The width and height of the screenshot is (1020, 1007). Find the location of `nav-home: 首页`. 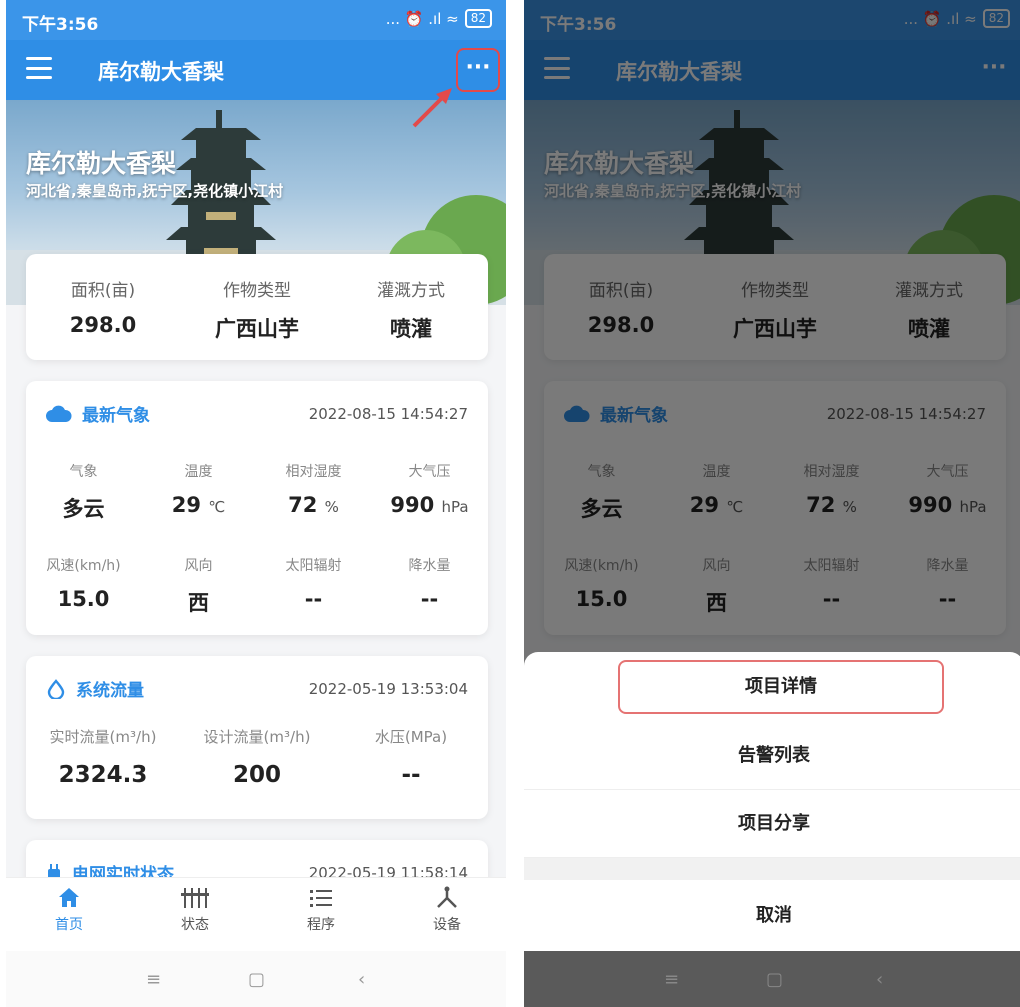

nav-home: 首页 is located at coordinates (69, 910).